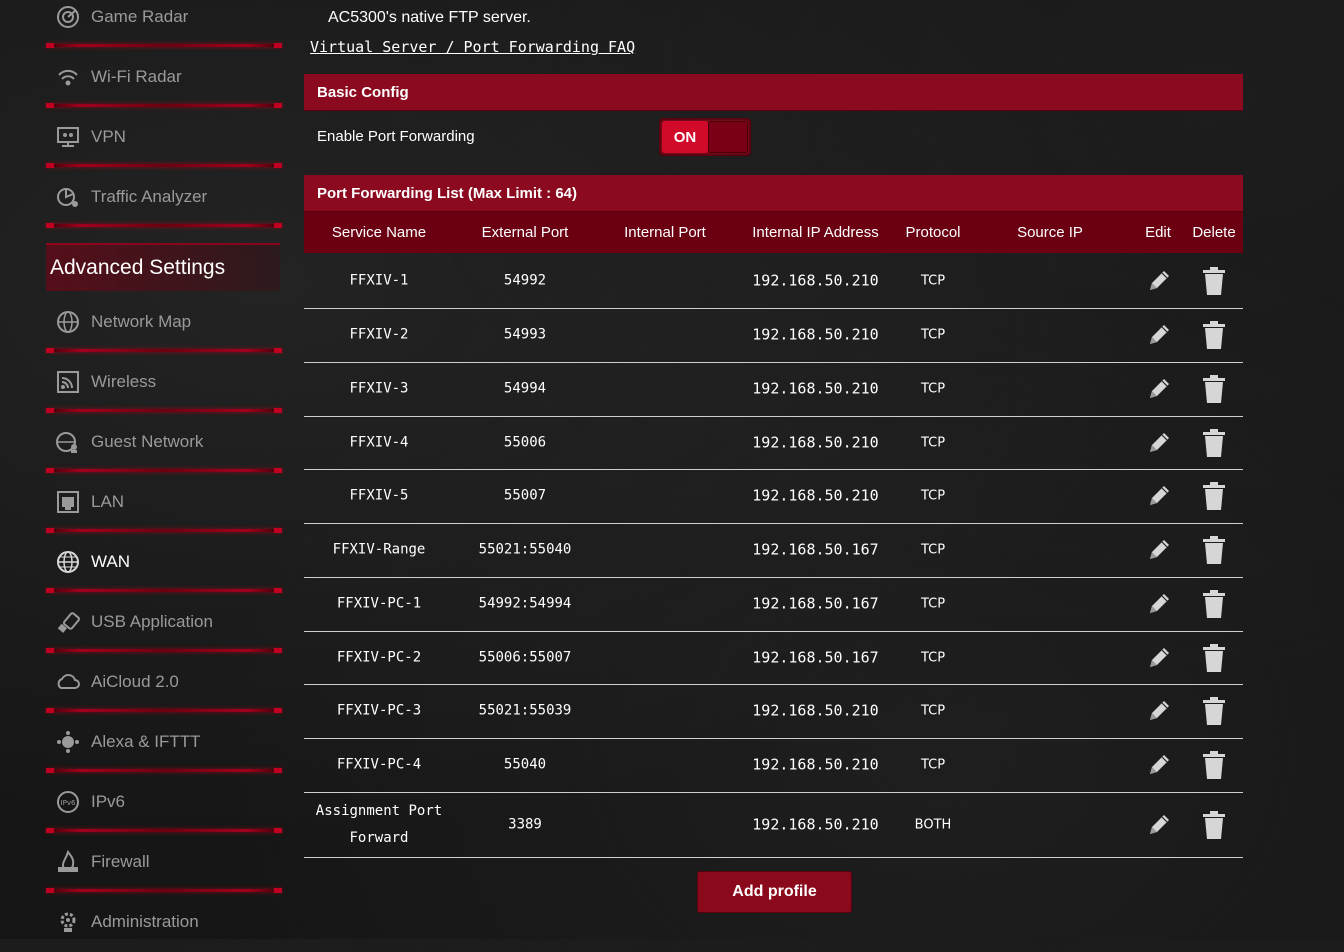 The height and width of the screenshot is (952, 1344). What do you see at coordinates (124, 381) in the screenshot?
I see `sidebar-item-label: Wireless` at bounding box center [124, 381].